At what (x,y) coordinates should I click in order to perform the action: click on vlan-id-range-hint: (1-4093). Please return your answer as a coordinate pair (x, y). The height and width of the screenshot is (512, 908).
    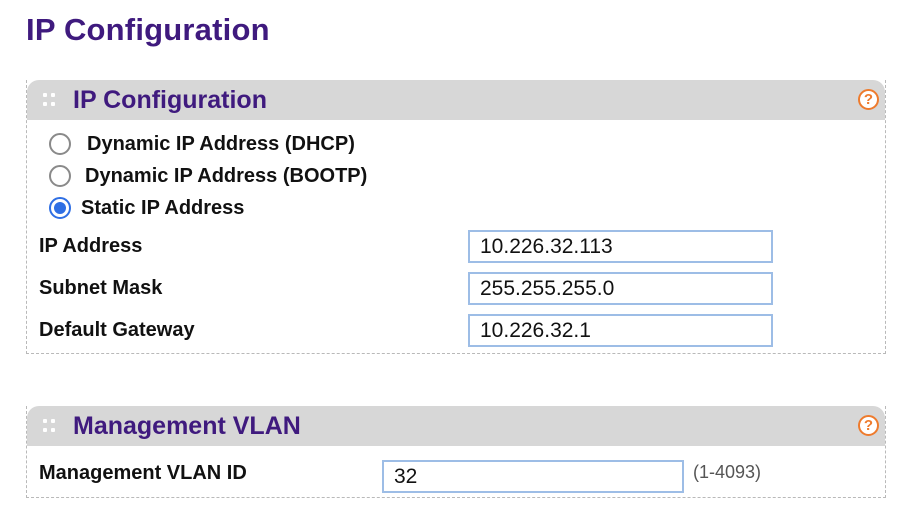
    Looking at the image, I should click on (727, 472).